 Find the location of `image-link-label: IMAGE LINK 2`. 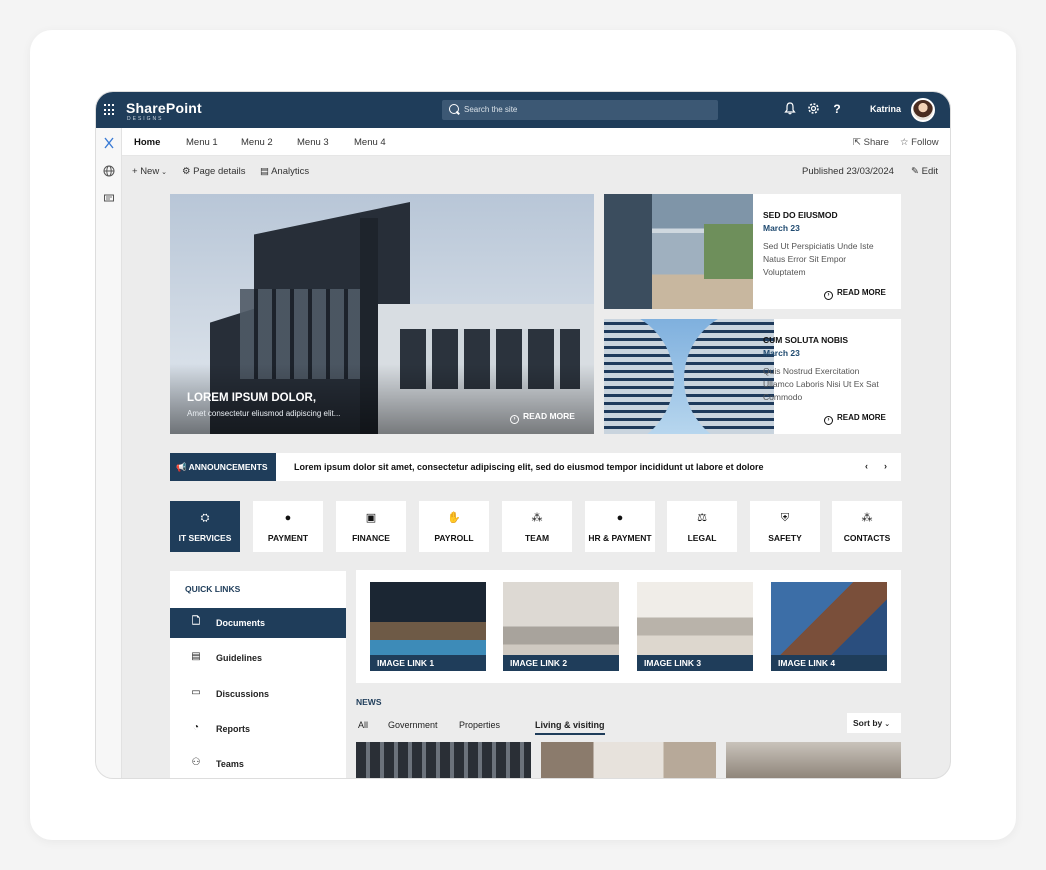

image-link-label: IMAGE LINK 2 is located at coordinates (561, 663).